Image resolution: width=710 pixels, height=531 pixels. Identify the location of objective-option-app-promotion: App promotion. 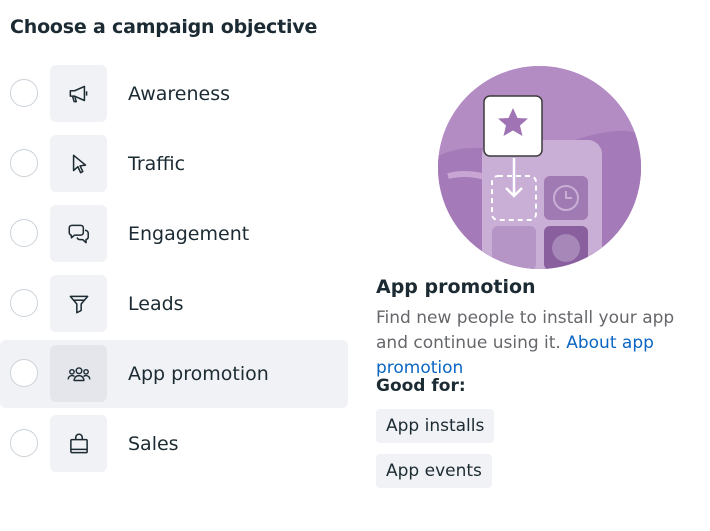
(174, 374).